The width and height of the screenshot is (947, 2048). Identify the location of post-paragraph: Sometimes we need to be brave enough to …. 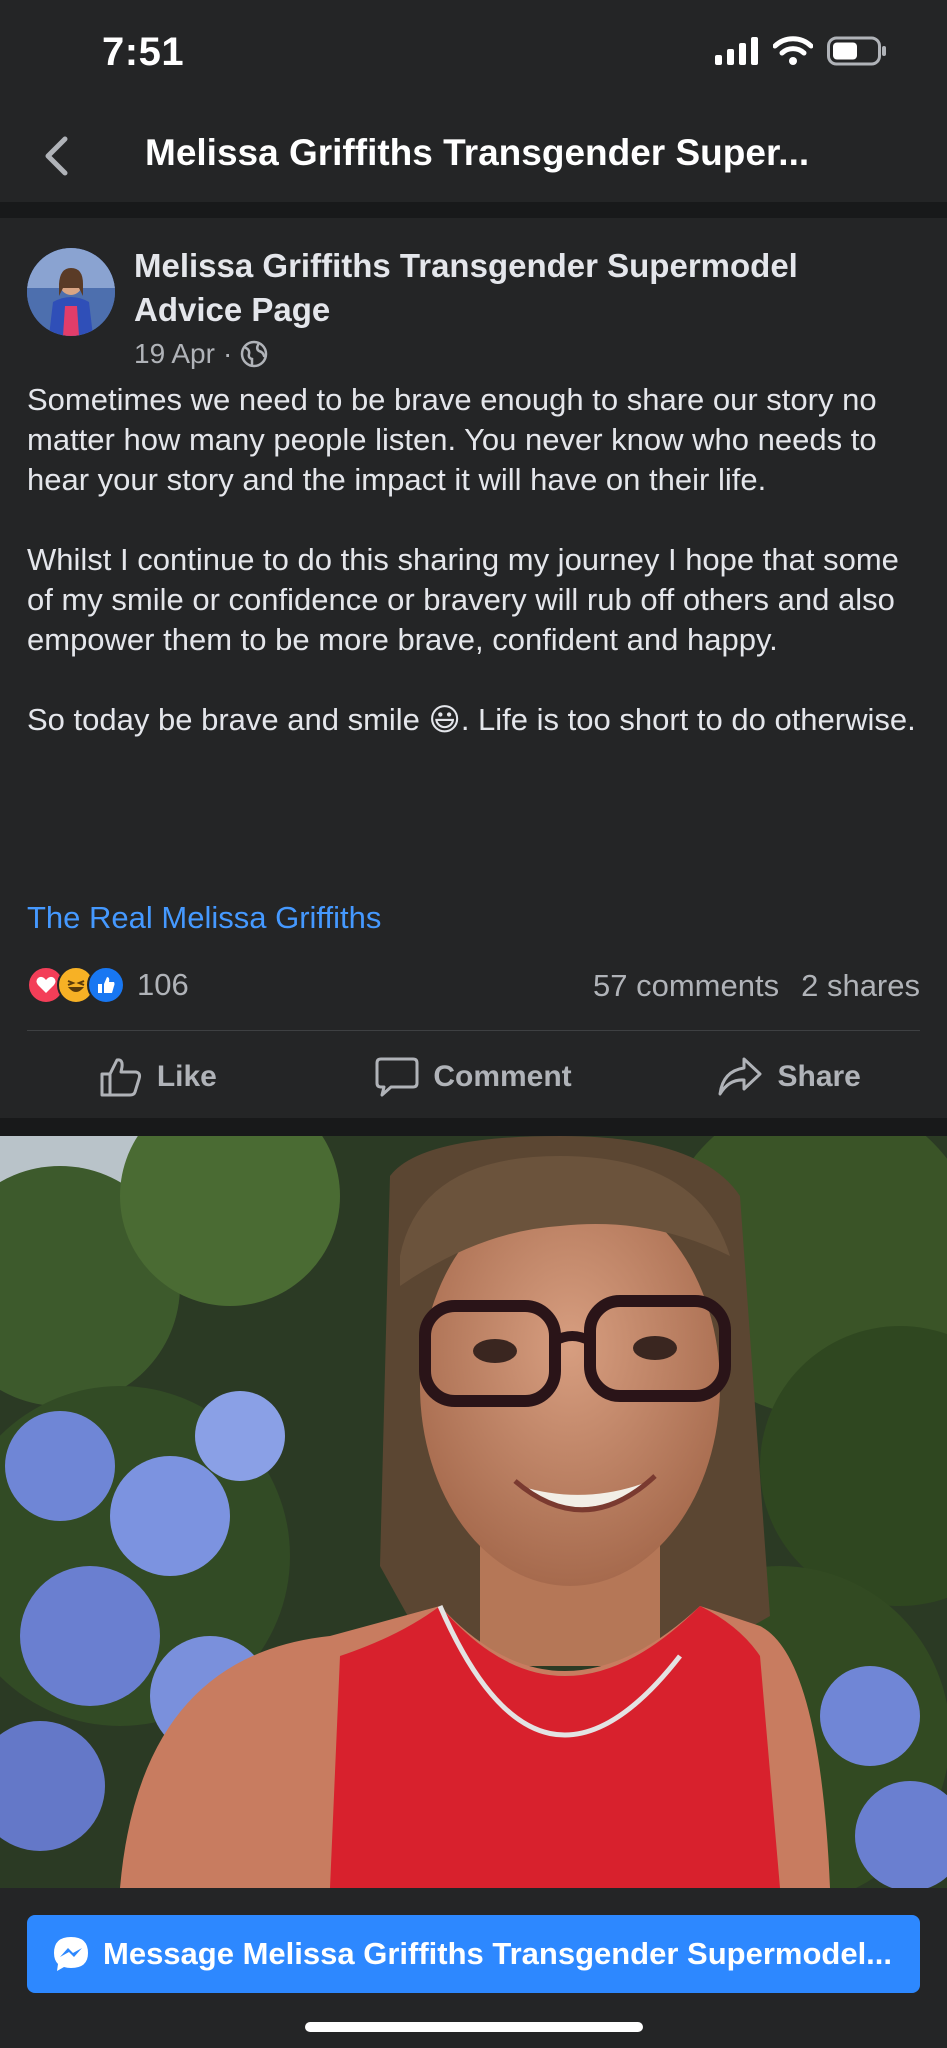
(452, 439).